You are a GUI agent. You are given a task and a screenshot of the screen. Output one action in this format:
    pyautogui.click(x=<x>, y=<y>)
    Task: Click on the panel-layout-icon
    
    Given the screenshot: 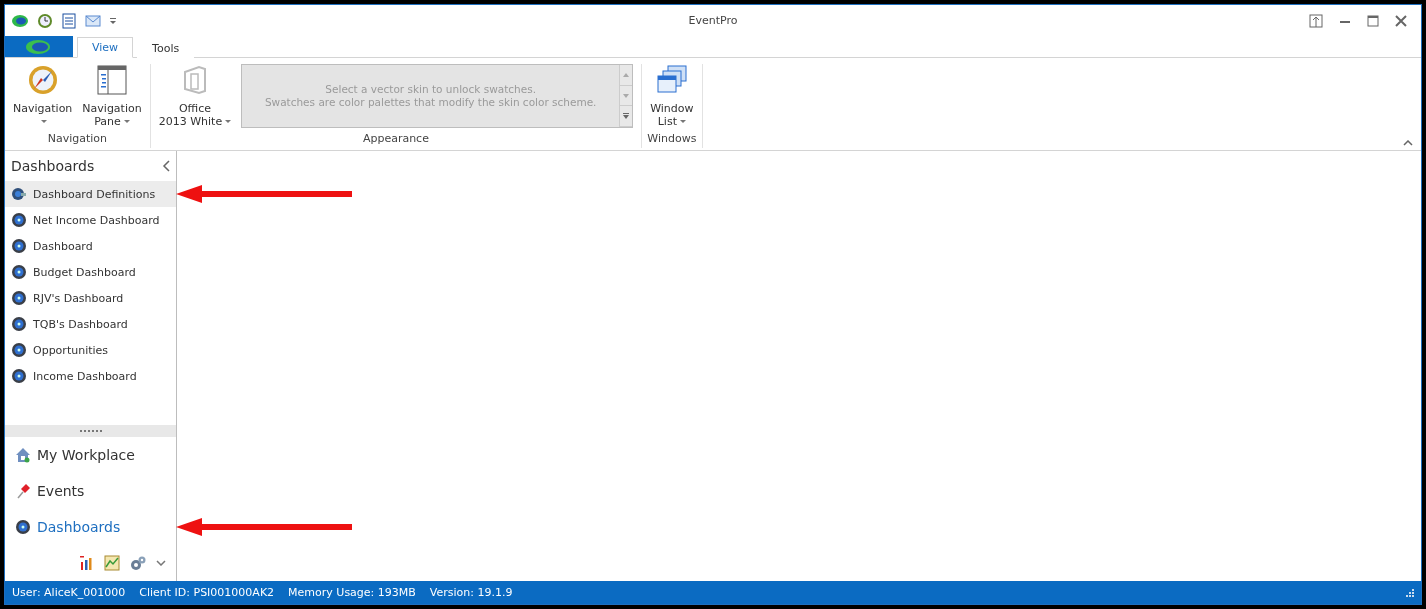 What is the action you would take?
    pyautogui.click(x=112, y=80)
    